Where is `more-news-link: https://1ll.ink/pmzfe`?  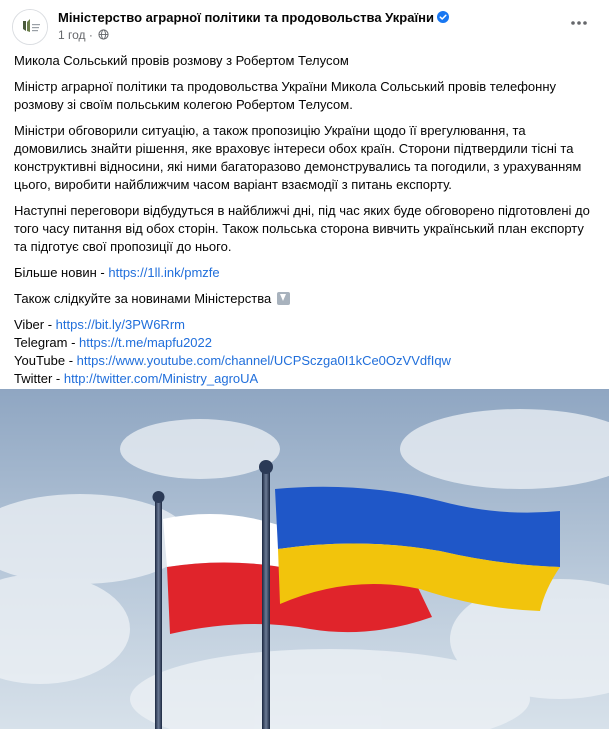 more-news-link: https://1ll.ink/pmzfe is located at coordinates (163, 272).